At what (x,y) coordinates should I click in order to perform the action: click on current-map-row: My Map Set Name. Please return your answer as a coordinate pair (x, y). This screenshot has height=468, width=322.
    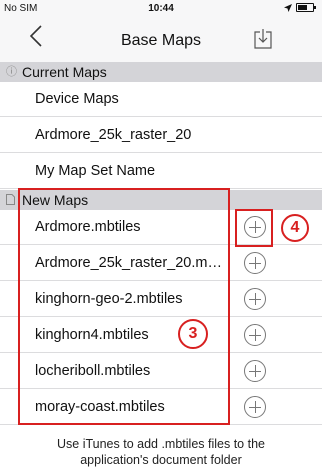
    Looking at the image, I should click on (161, 171).